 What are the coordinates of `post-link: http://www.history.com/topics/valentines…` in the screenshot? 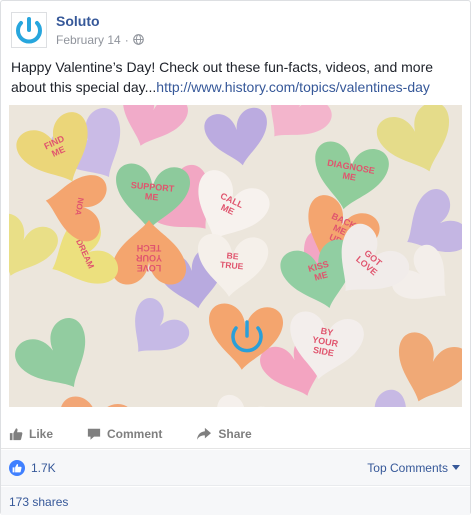 It's located at (293, 87).